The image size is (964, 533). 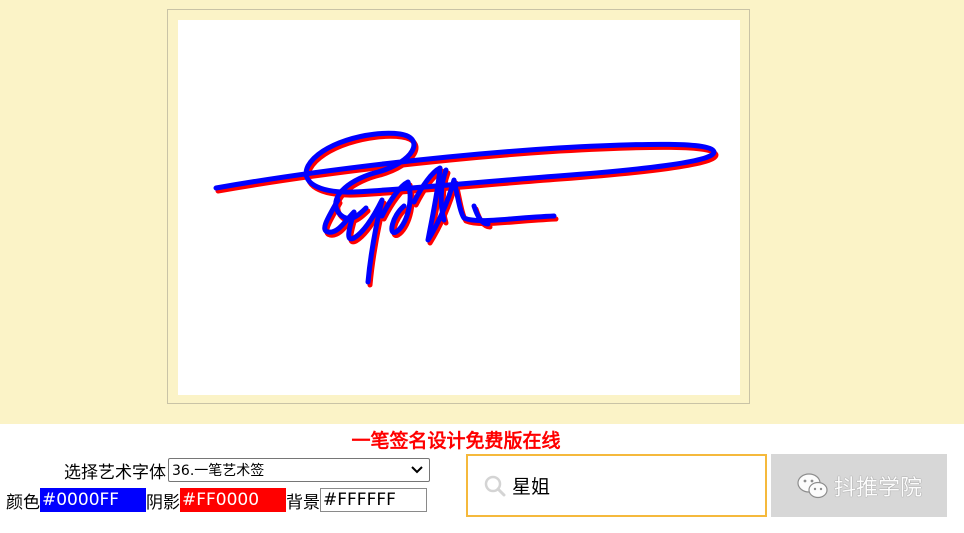 What do you see at coordinates (23, 502) in the screenshot?
I see `color-label: 颜色` at bounding box center [23, 502].